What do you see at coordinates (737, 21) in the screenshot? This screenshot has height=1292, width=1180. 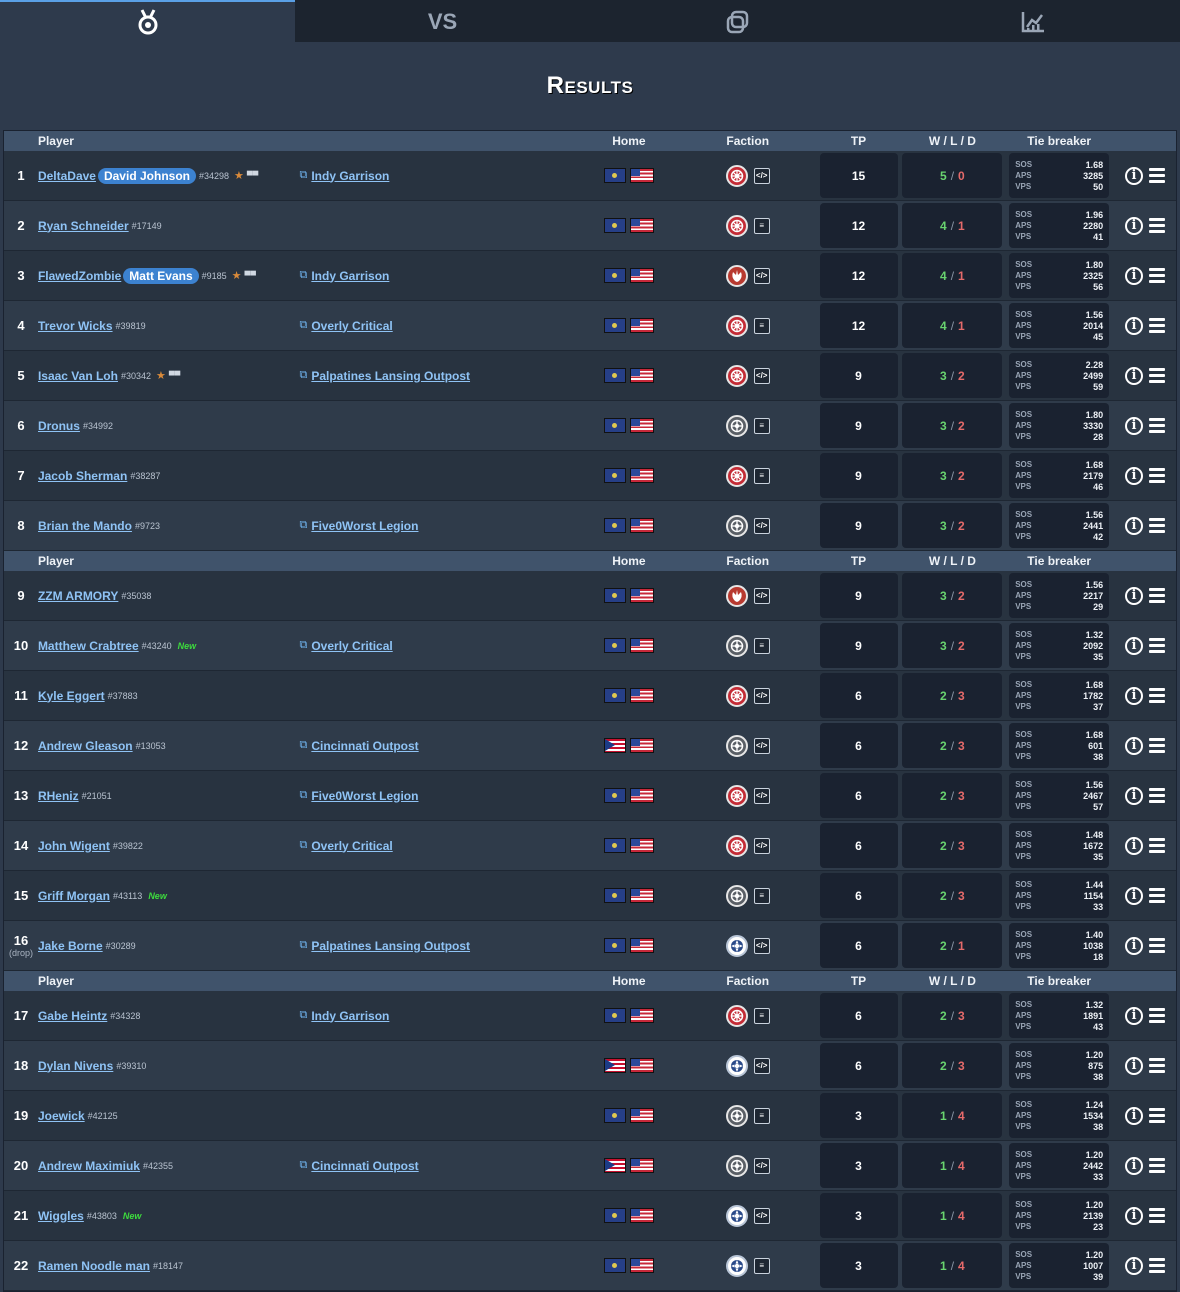 I see `tab-pairings` at bounding box center [737, 21].